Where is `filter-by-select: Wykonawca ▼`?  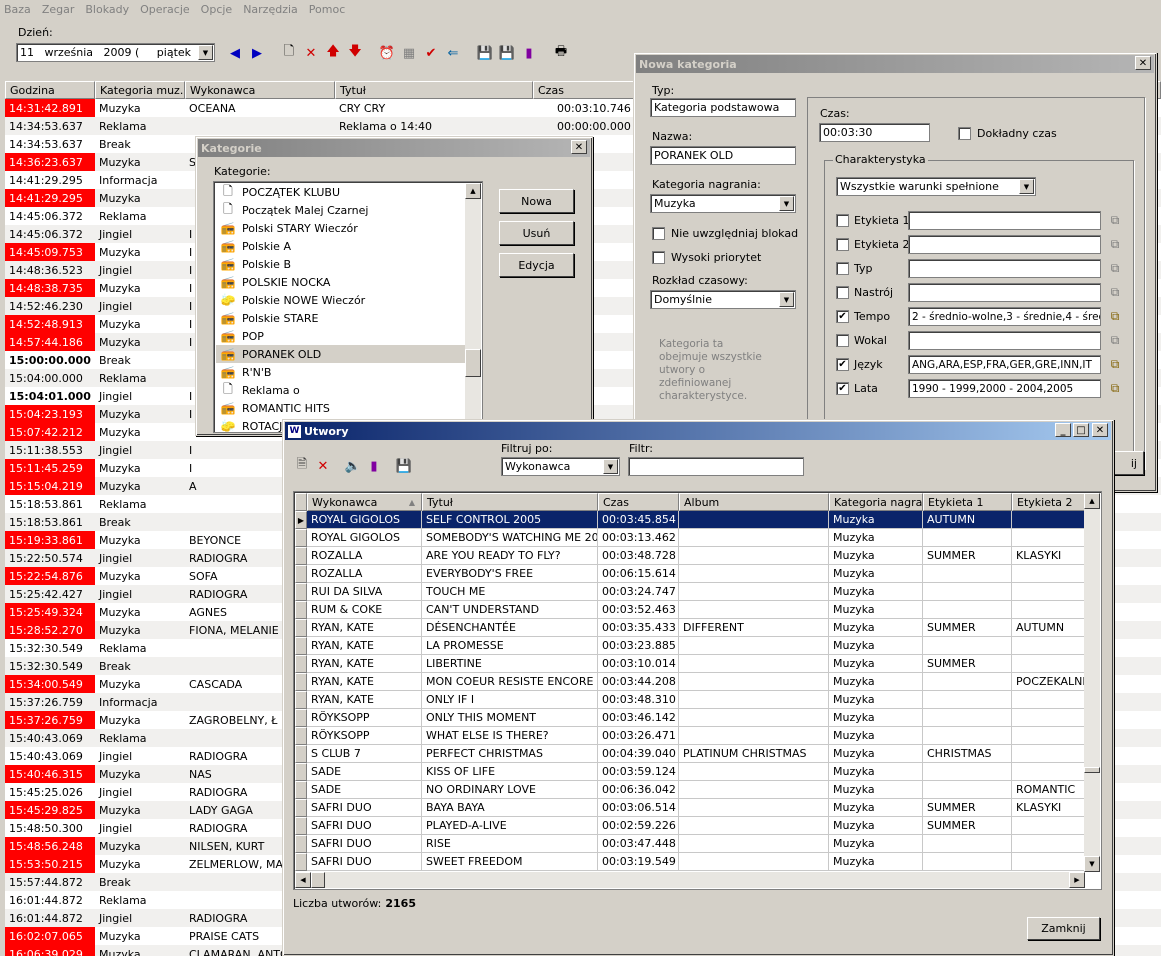
filter-by-select: Wykonawca ▼ is located at coordinates (560, 466).